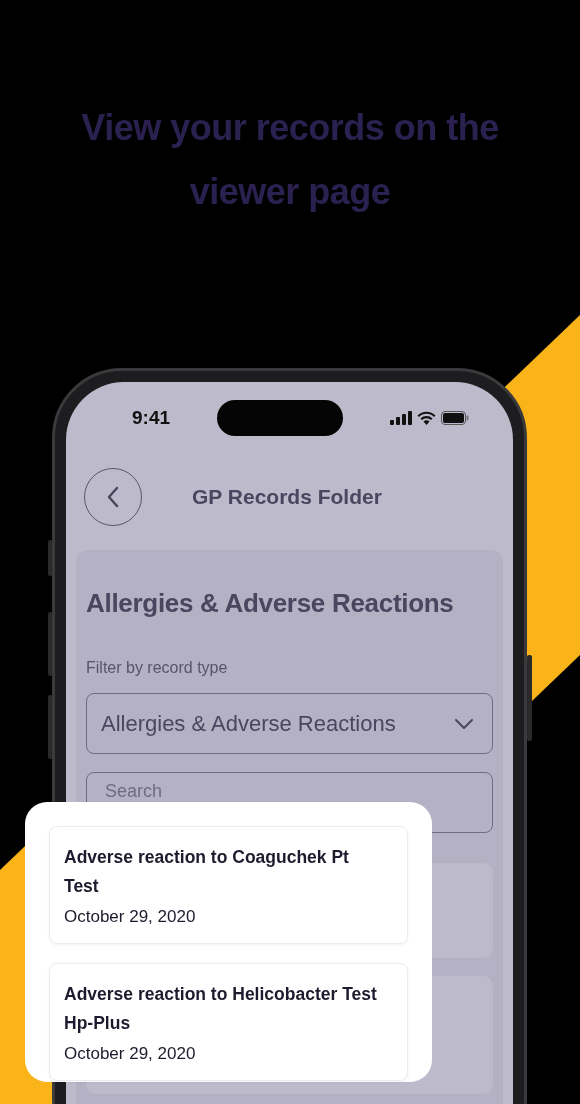  What do you see at coordinates (289, 723) in the screenshot?
I see `record-type-dropdown: Allergies & Adverse Reactions` at bounding box center [289, 723].